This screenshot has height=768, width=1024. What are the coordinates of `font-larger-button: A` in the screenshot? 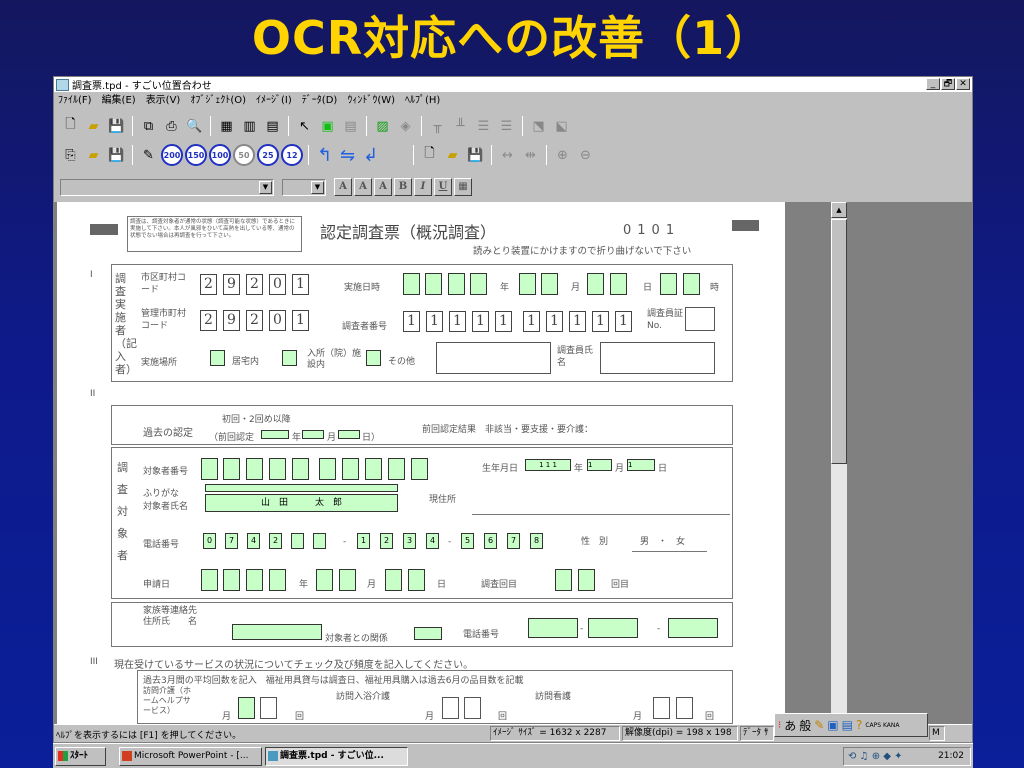 It's located at (343, 187).